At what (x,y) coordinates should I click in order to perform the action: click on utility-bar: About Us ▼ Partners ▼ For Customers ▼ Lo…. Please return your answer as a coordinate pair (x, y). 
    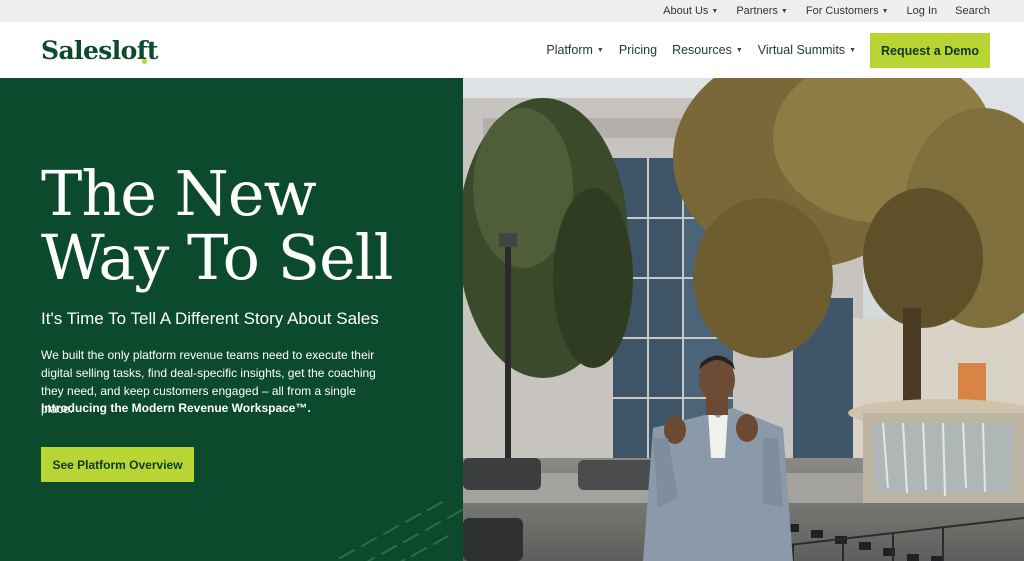
    Looking at the image, I should click on (512, 11).